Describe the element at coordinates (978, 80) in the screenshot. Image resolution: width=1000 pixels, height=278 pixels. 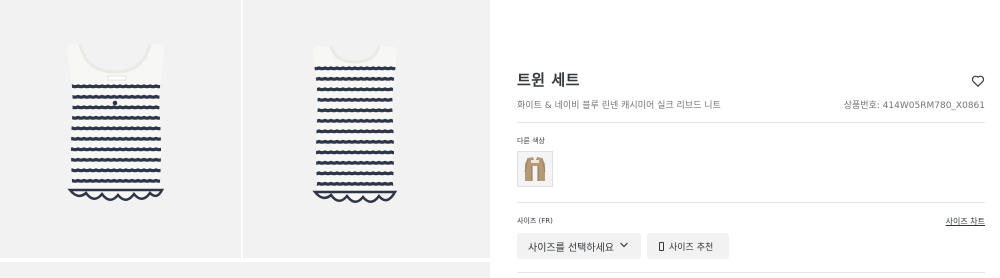
I see `heart-icon` at that location.